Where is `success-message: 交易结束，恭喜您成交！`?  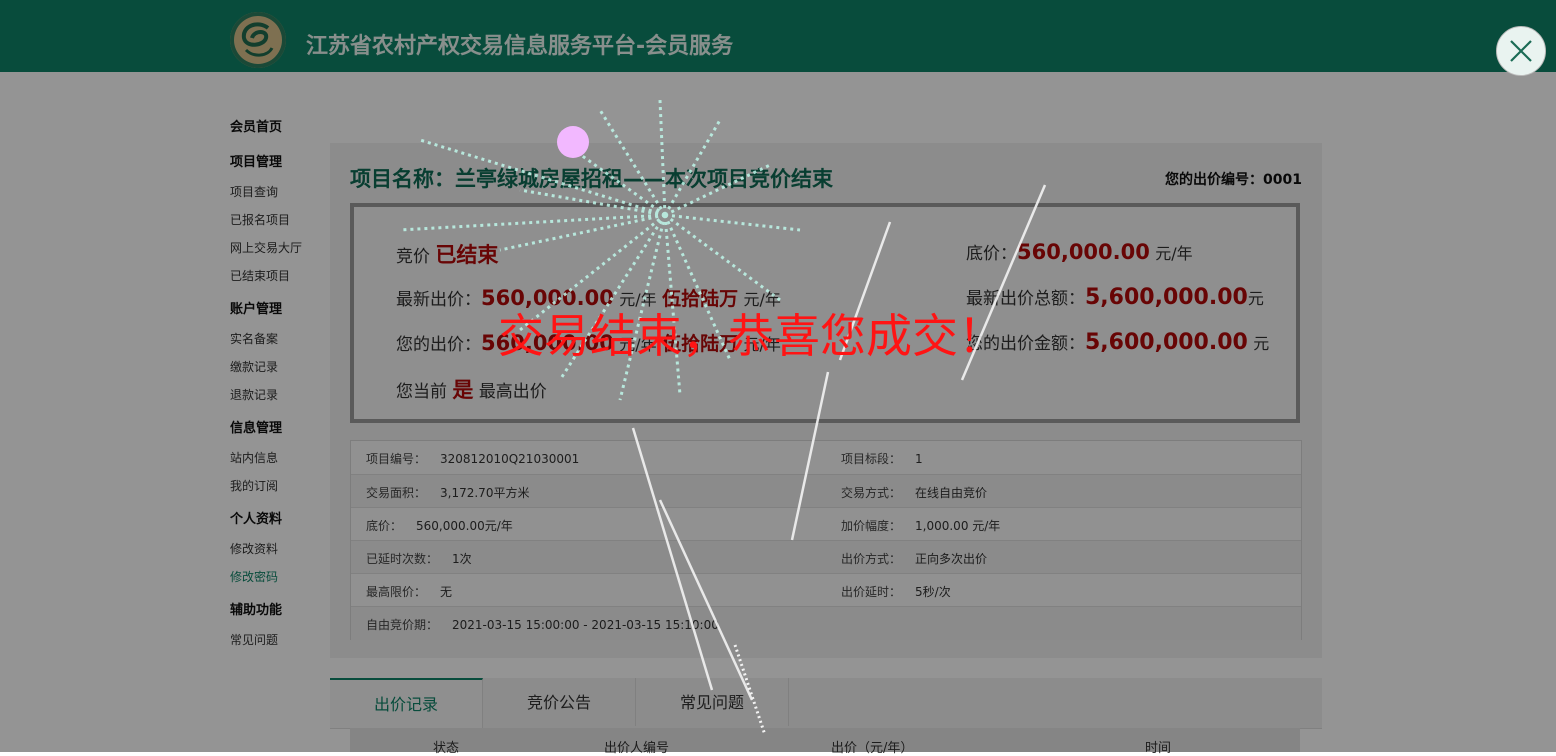
success-message: 交易结束，恭喜您成交！ is located at coordinates (751, 336).